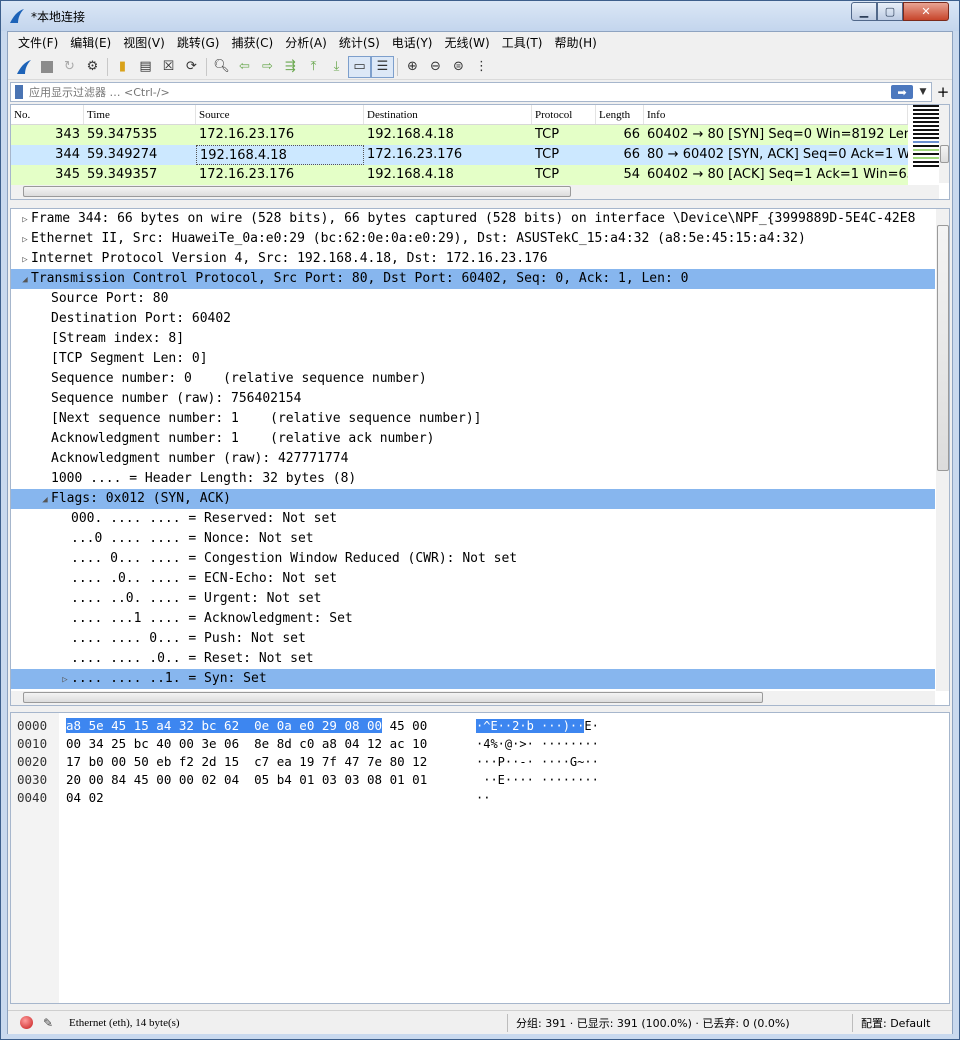 The width and height of the screenshot is (960, 1040). What do you see at coordinates (122, 67) in the screenshot?
I see `open-file-icon: ▮` at bounding box center [122, 67].